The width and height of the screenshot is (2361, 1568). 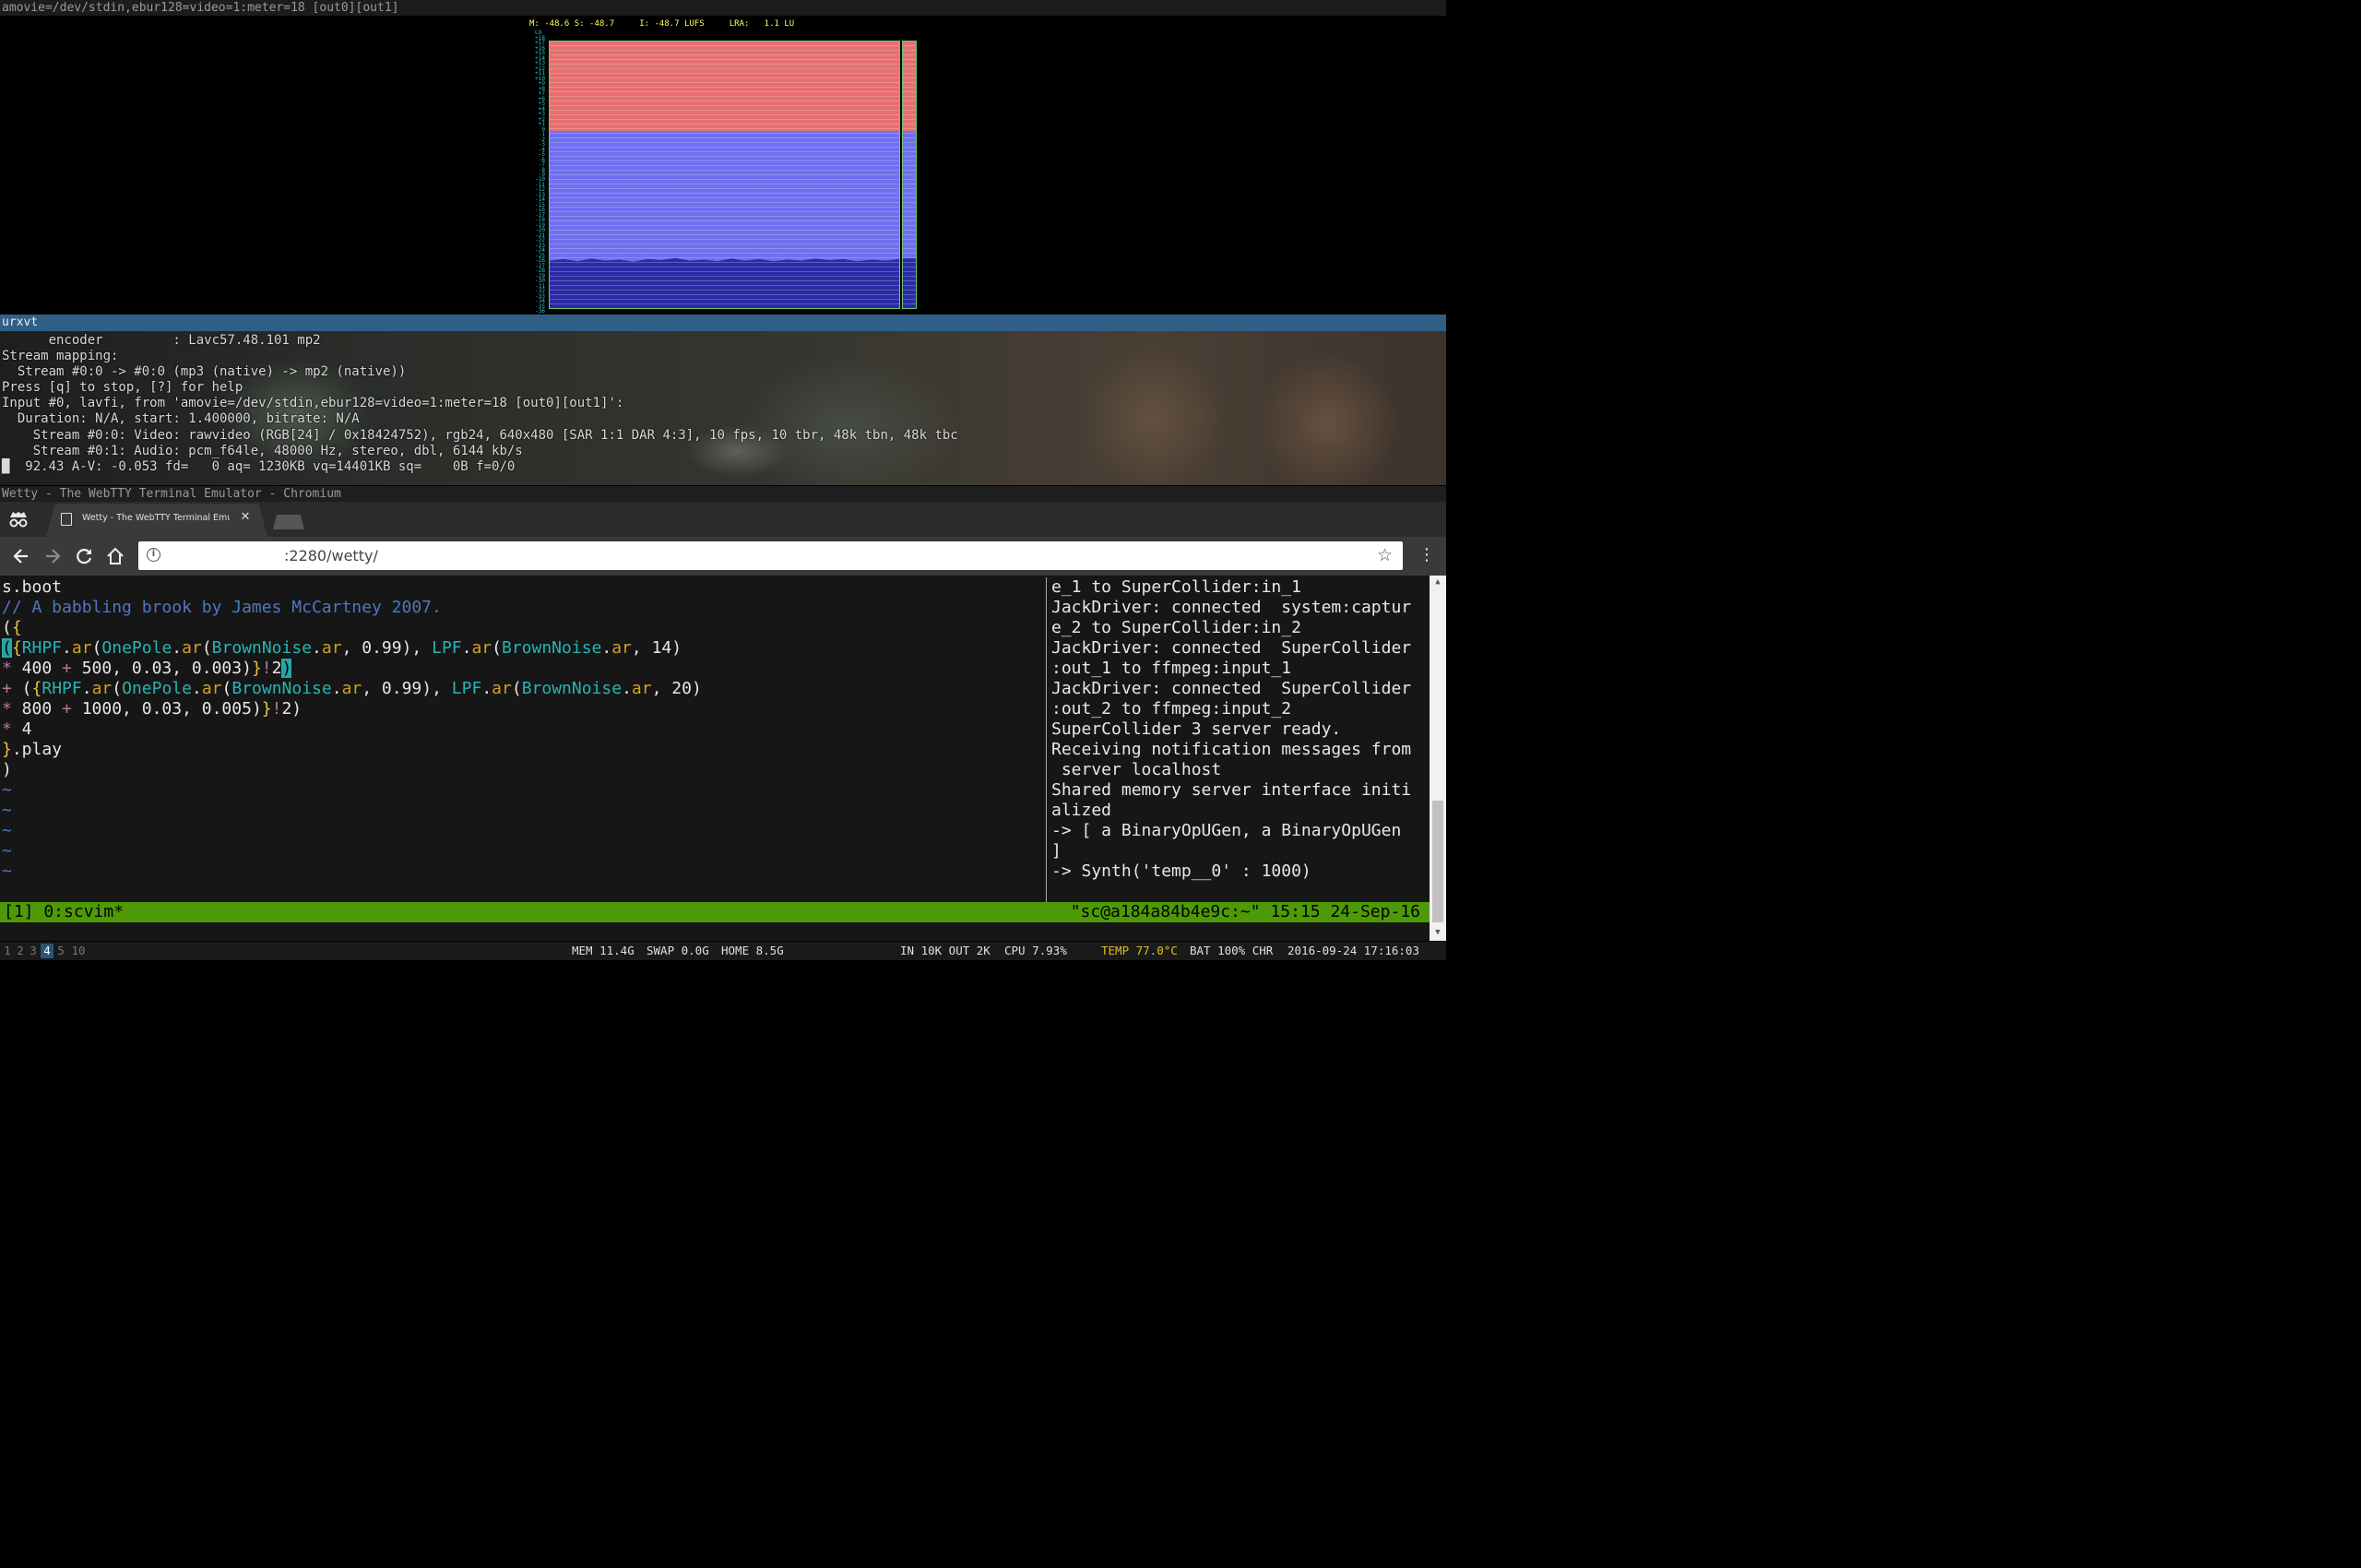 I want to click on reload-icon, so click(x=84, y=556).